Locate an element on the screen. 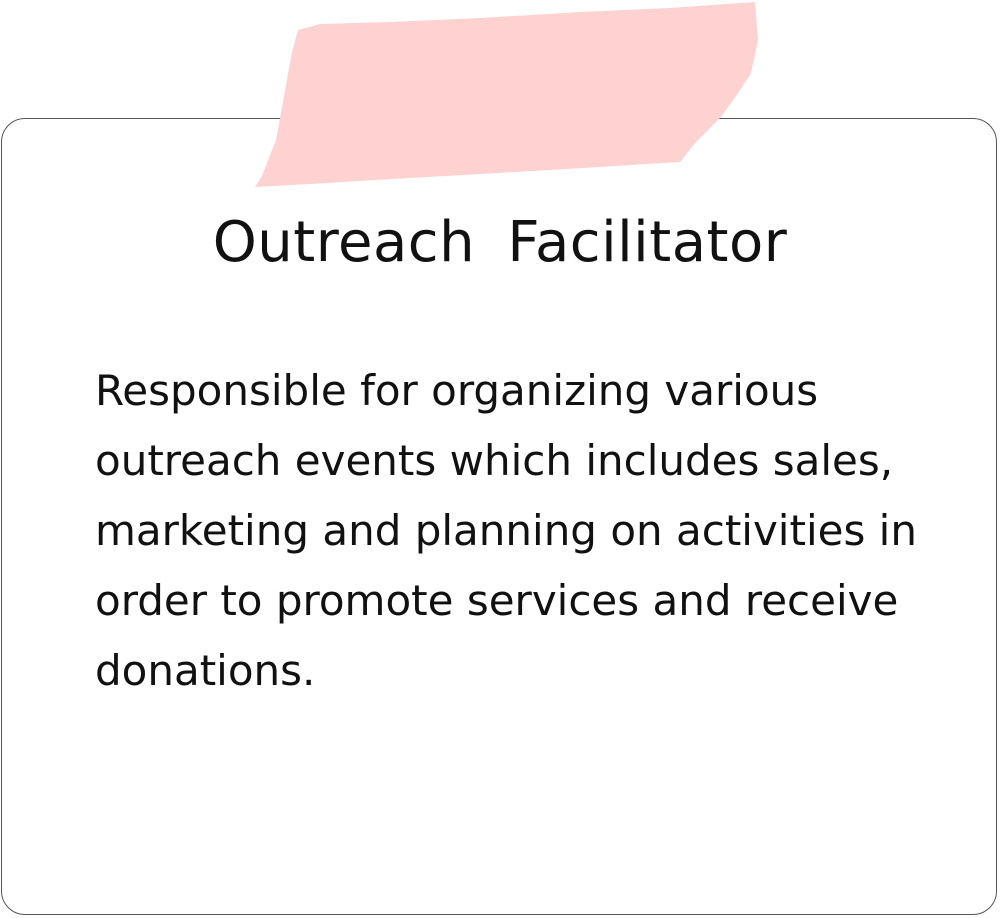 The width and height of the screenshot is (1000, 918). description-line: marketing and planning on activities in is located at coordinates (506, 530).